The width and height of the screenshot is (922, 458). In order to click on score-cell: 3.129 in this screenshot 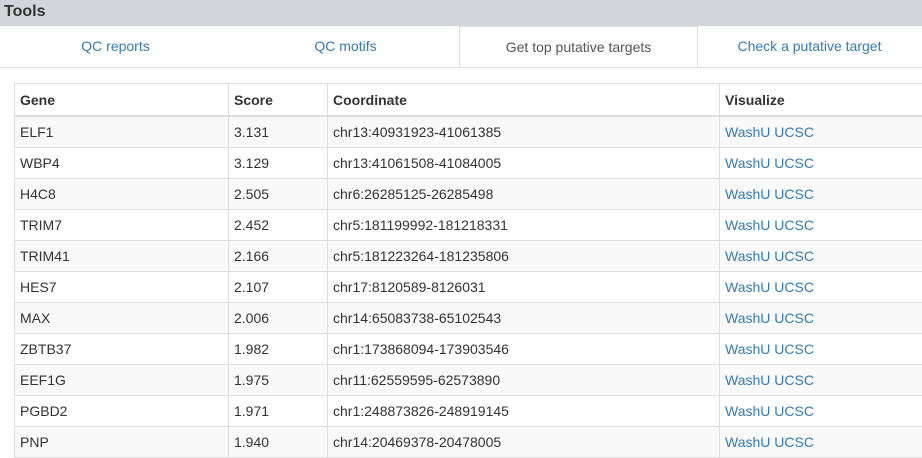, I will do `click(278, 163)`.